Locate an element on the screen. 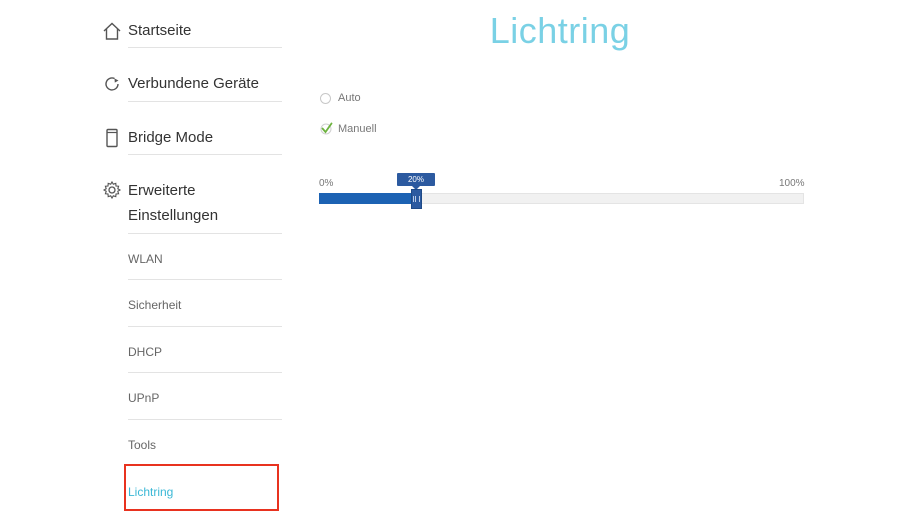 This screenshot has height=522, width=915. option-label: Manuell is located at coordinates (357, 128).